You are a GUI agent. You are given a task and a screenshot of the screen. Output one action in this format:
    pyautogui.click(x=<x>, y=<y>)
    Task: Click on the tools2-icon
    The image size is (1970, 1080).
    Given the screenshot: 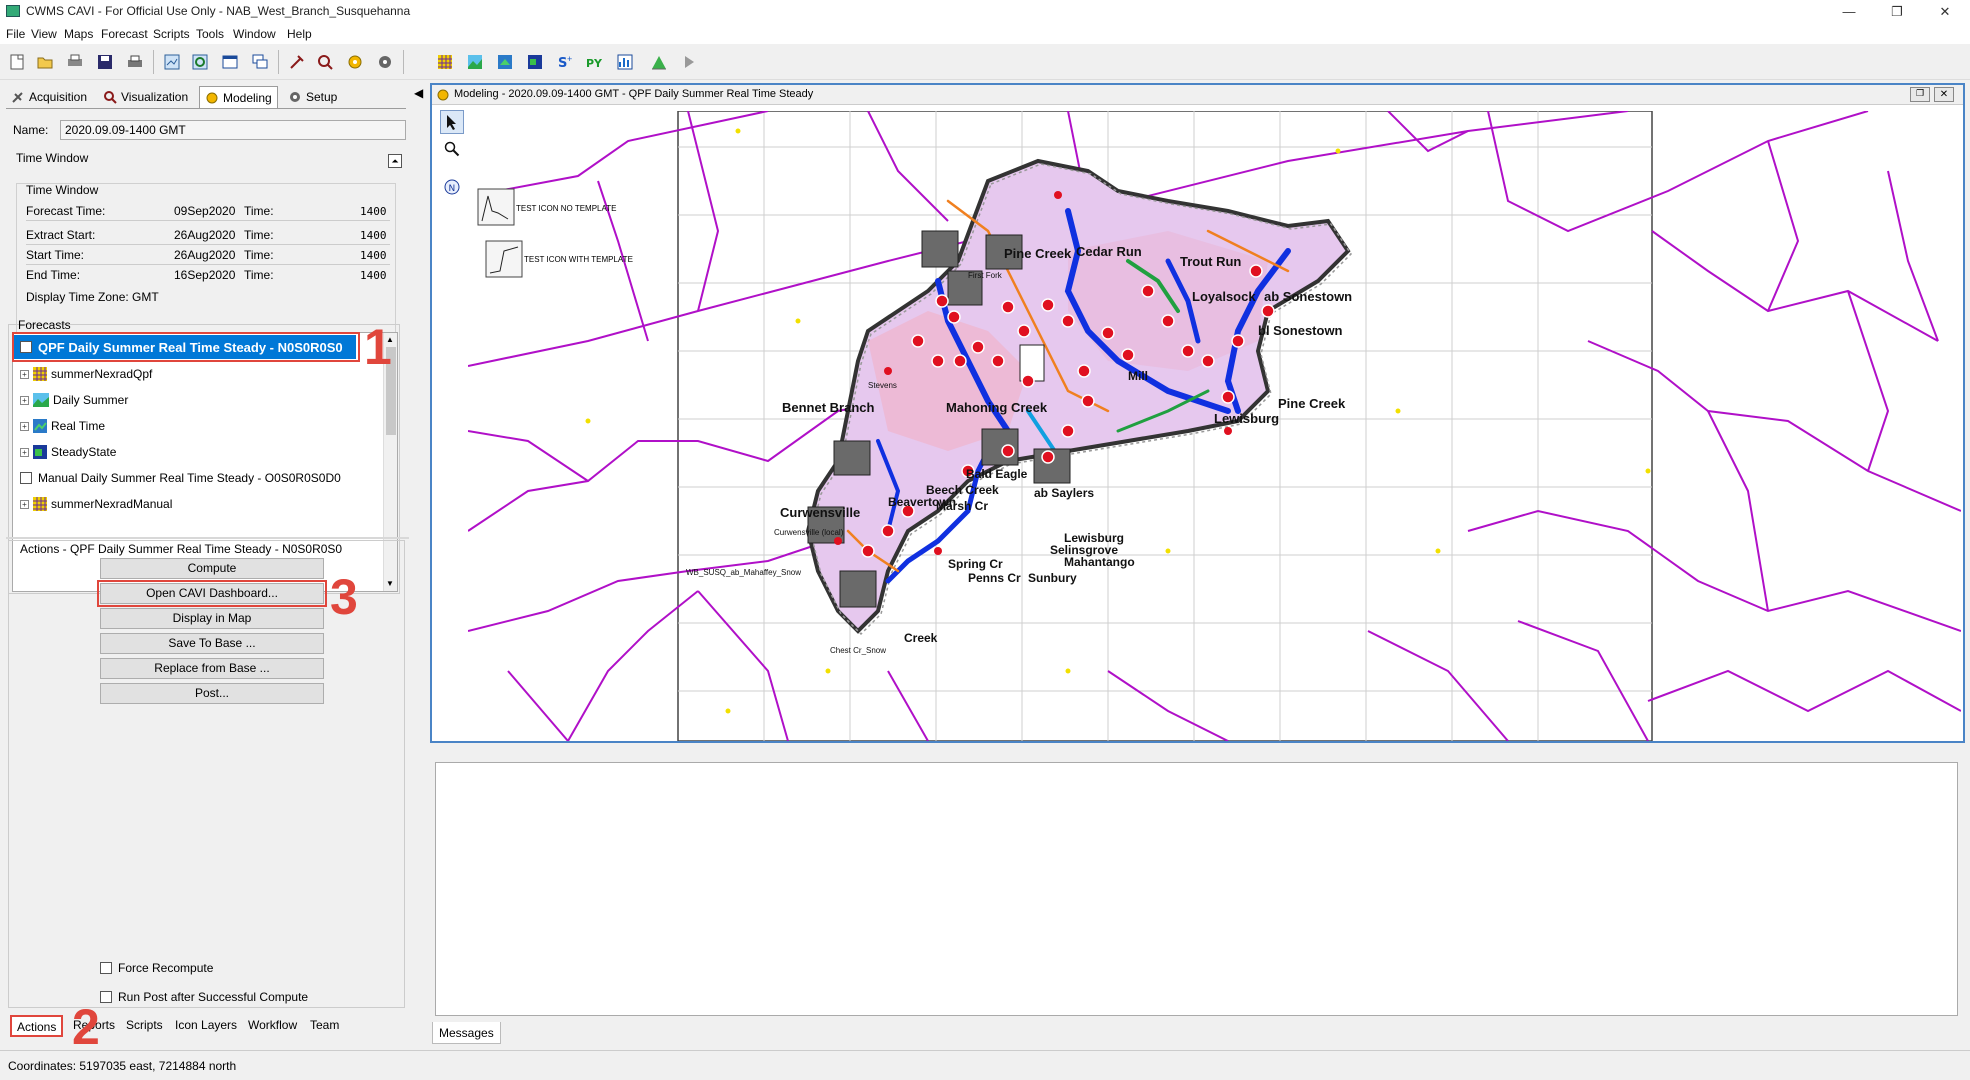 What is the action you would take?
    pyautogui.click(x=325, y=62)
    